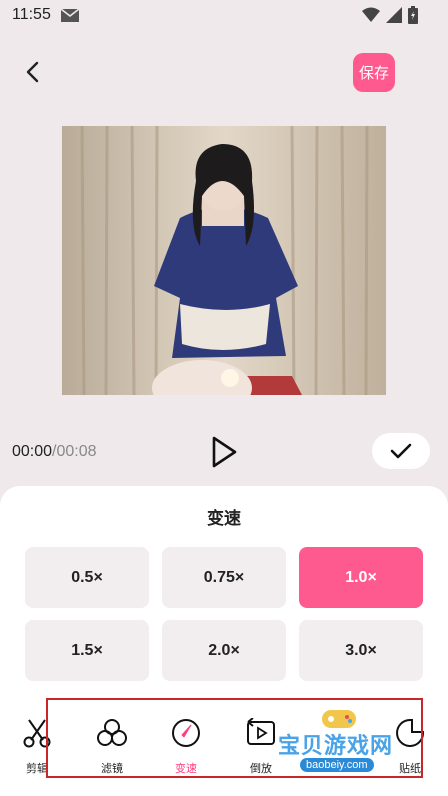  I want to click on chevron-left-icon, so click(32, 72).